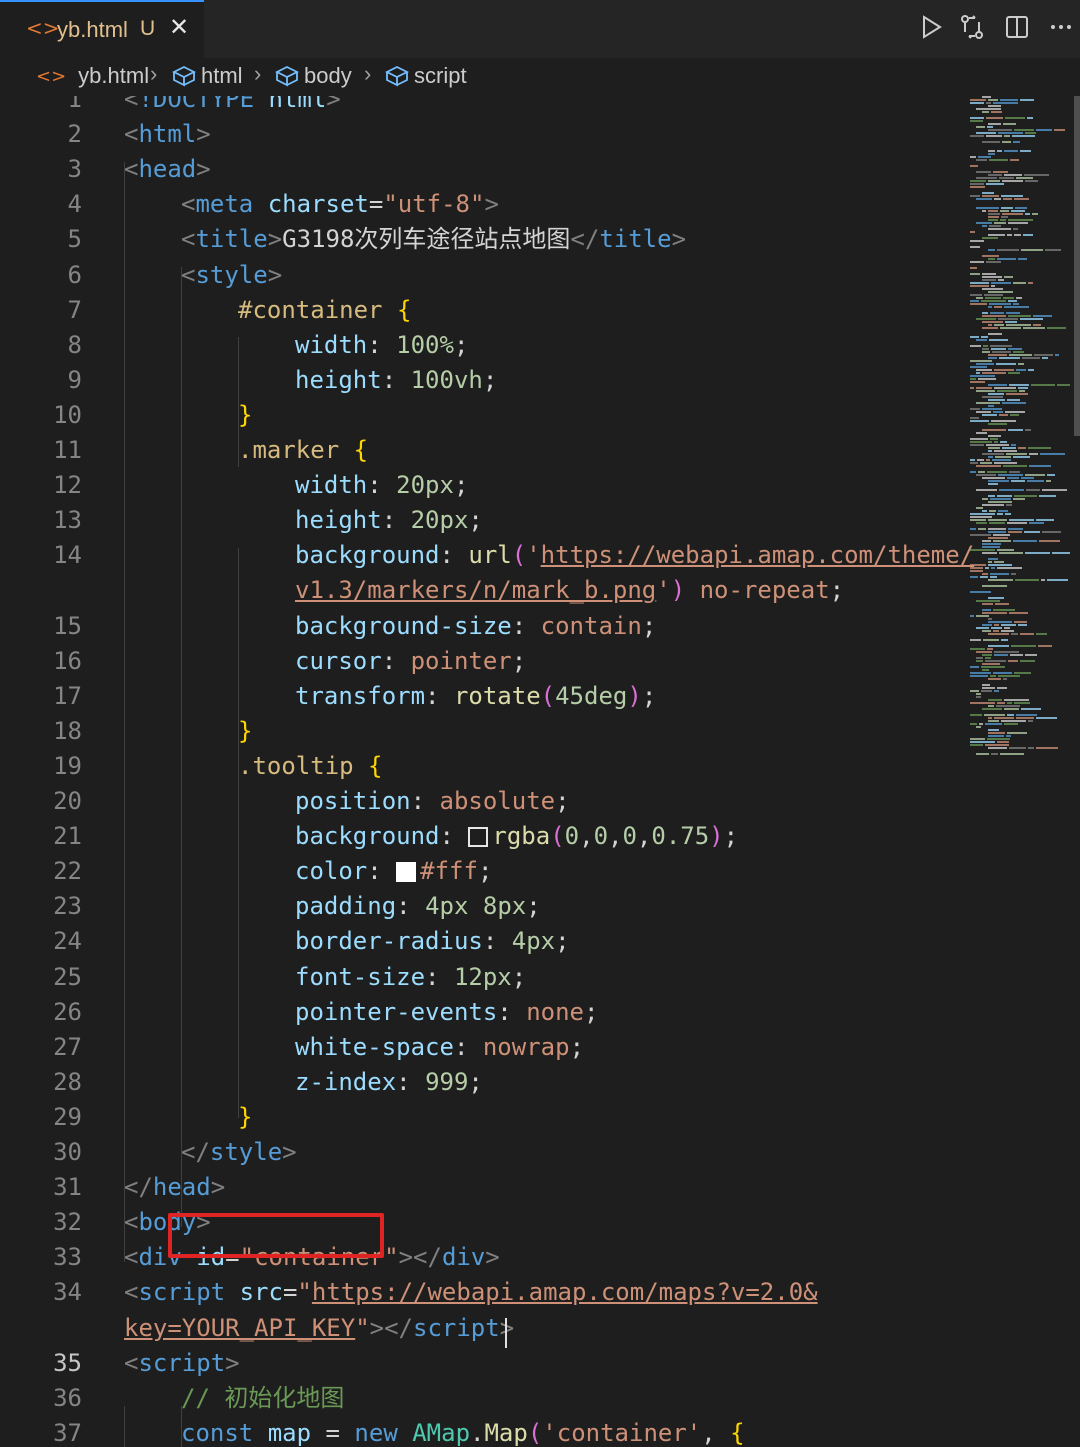  Describe the element at coordinates (313, 76) in the screenshot. I see `breadcrumb-body: body` at that location.